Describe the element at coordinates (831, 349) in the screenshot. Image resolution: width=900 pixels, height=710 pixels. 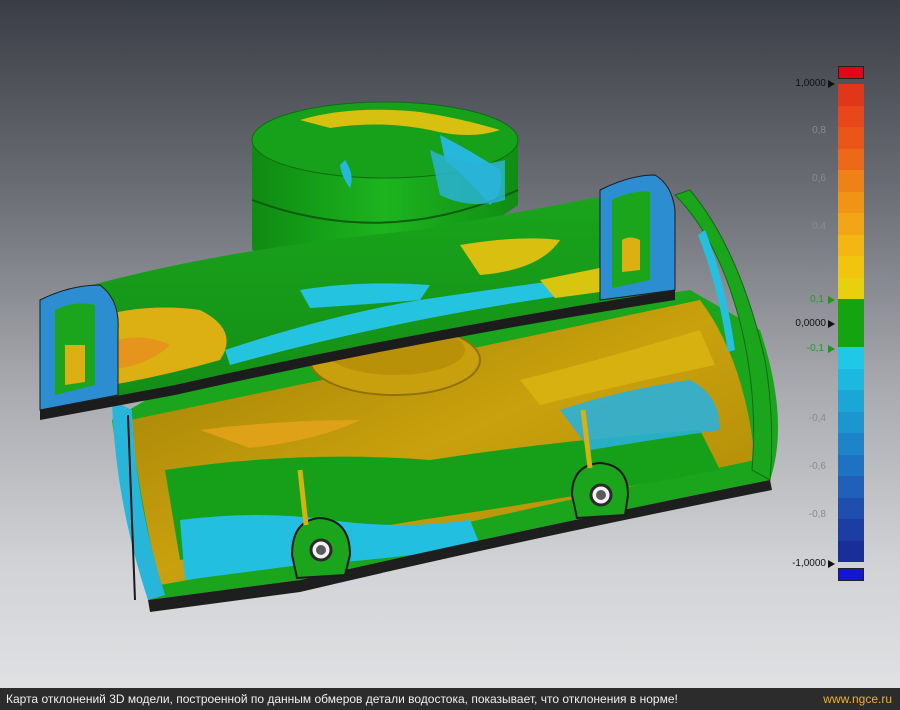
I see `scale-marker-tol-minus` at that location.